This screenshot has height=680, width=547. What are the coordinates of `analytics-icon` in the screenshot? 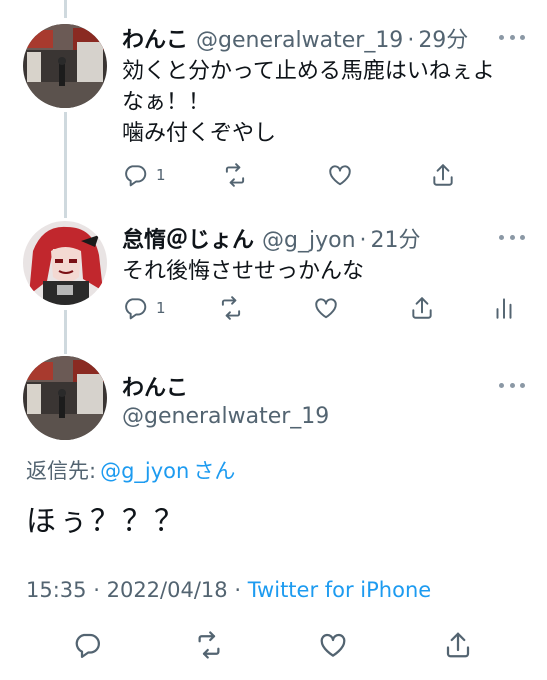 It's located at (504, 308).